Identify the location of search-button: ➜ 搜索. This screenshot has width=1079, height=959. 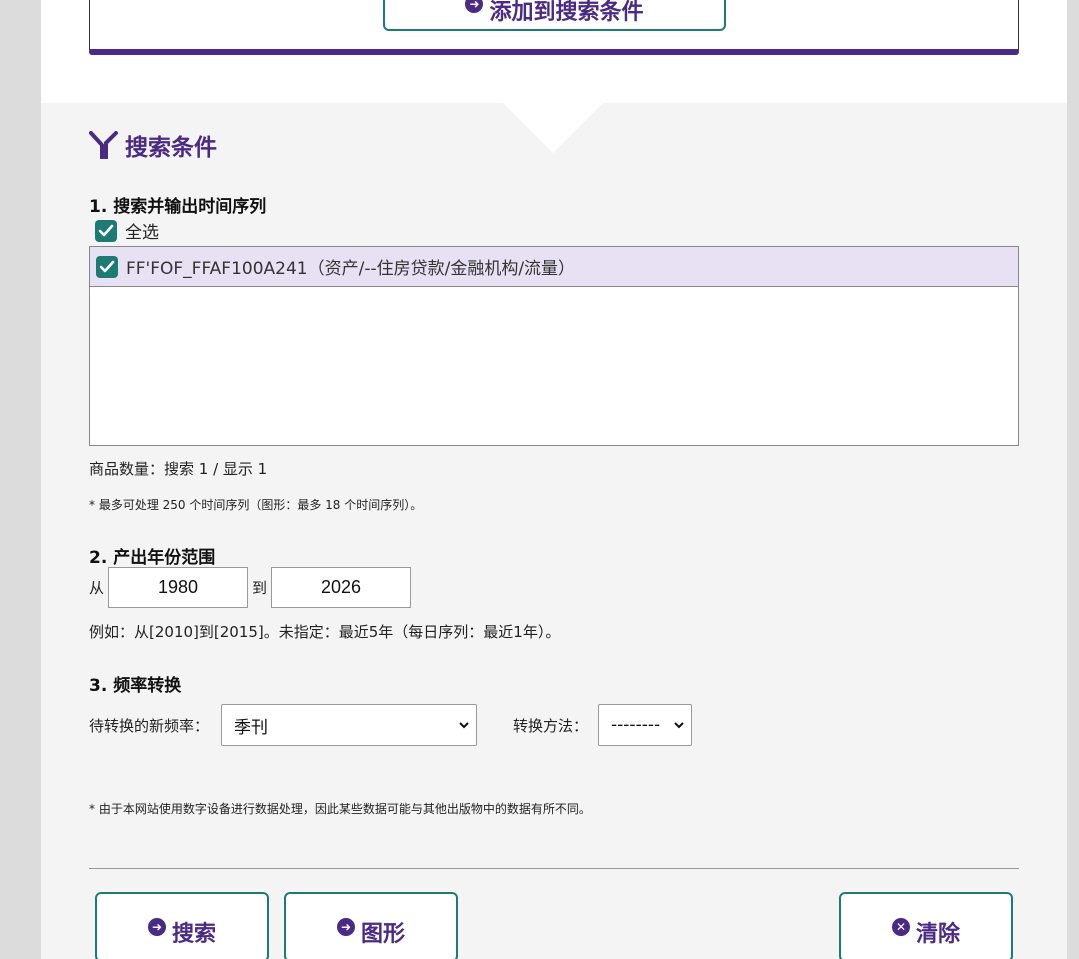
(182, 925).